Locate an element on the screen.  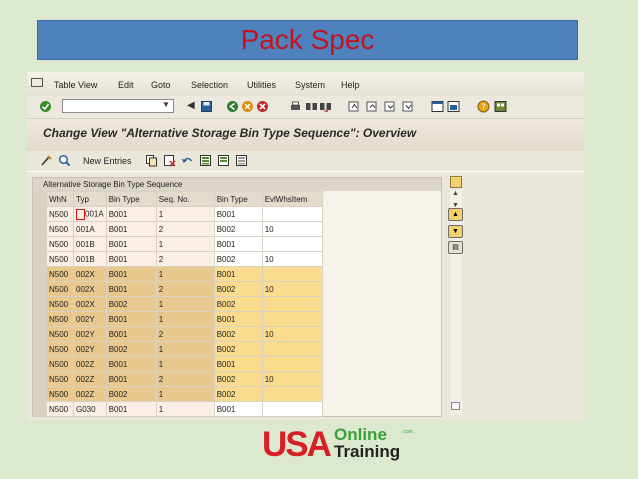
col-header-evl-whs-item: EvlWhsItem is located at coordinates (292, 199).